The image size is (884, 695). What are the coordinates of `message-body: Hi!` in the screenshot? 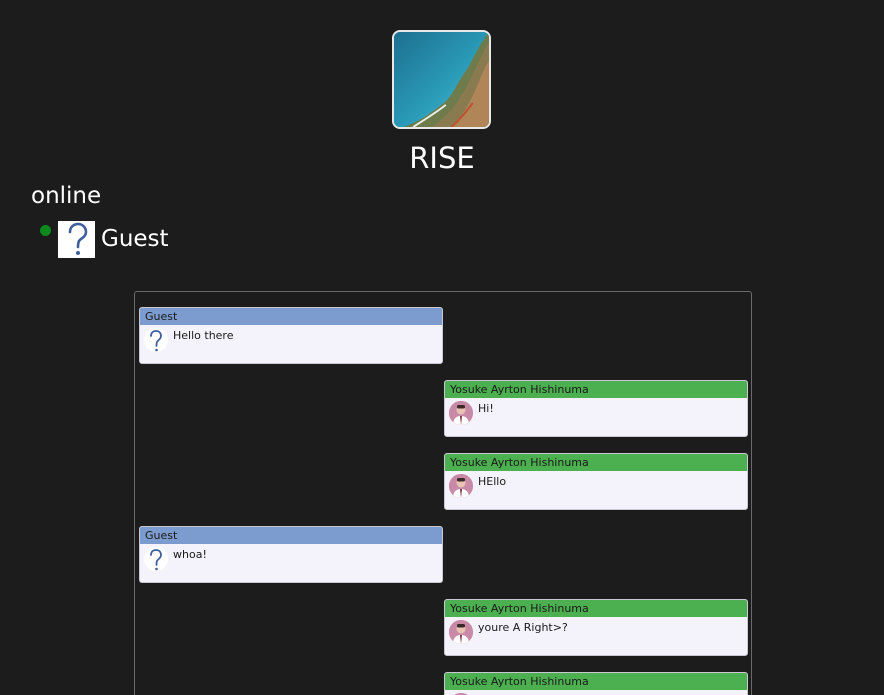 It's located at (596, 417).